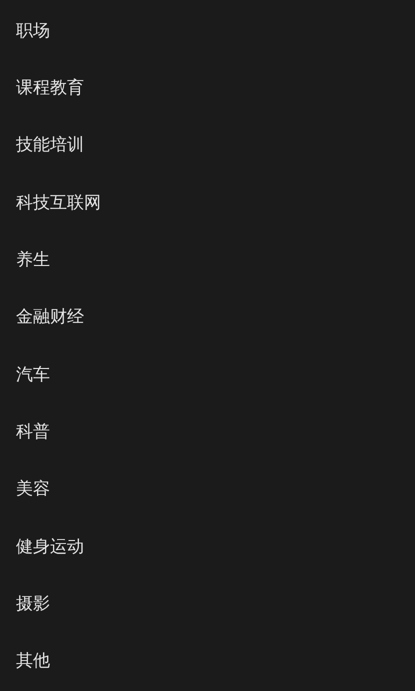 The image size is (415, 691). Describe the element at coordinates (50, 318) in the screenshot. I see `category-item: 金融财经` at that location.